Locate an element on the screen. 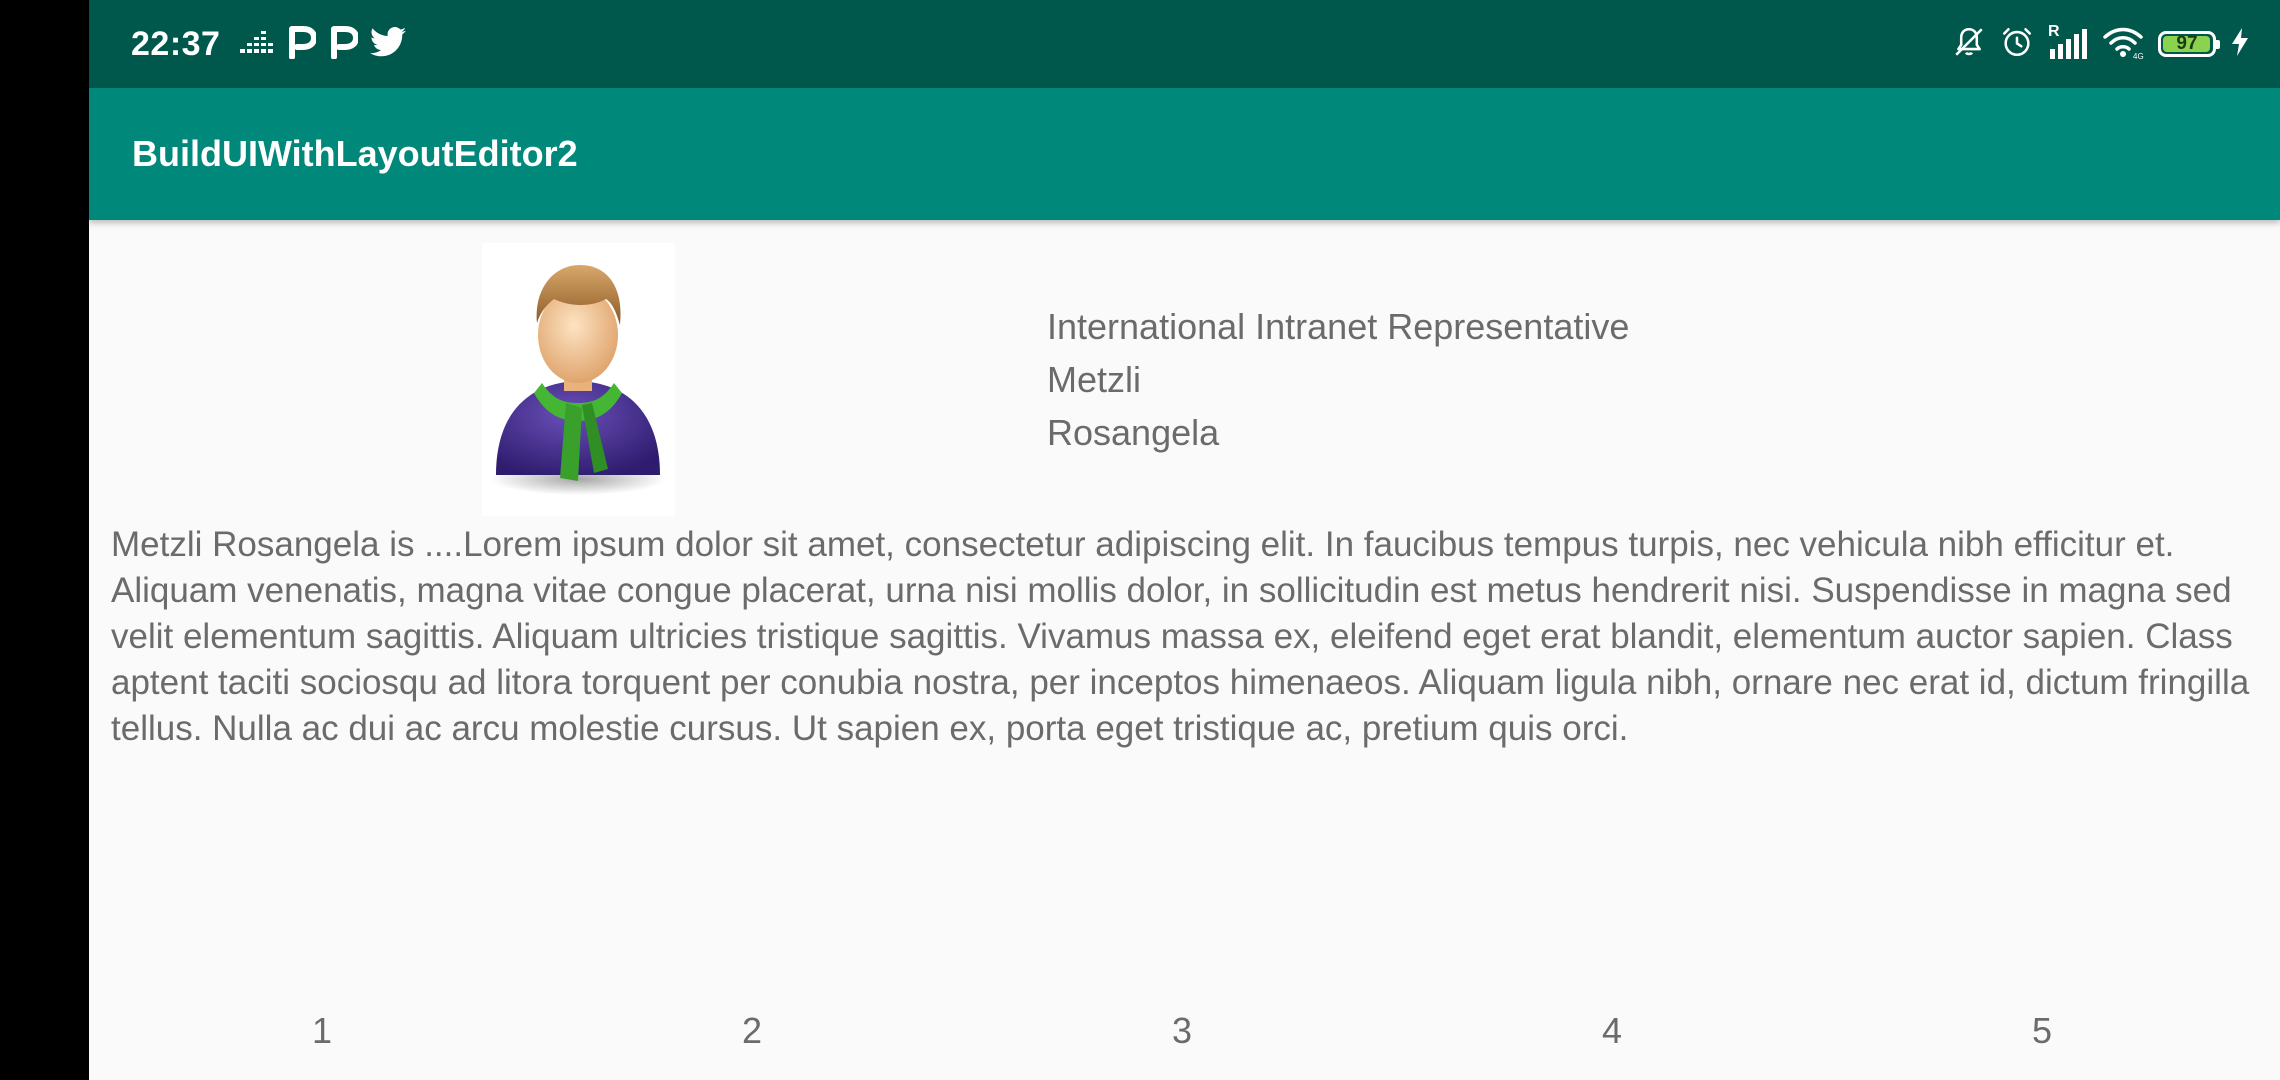  profile-avatar is located at coordinates (578, 379).